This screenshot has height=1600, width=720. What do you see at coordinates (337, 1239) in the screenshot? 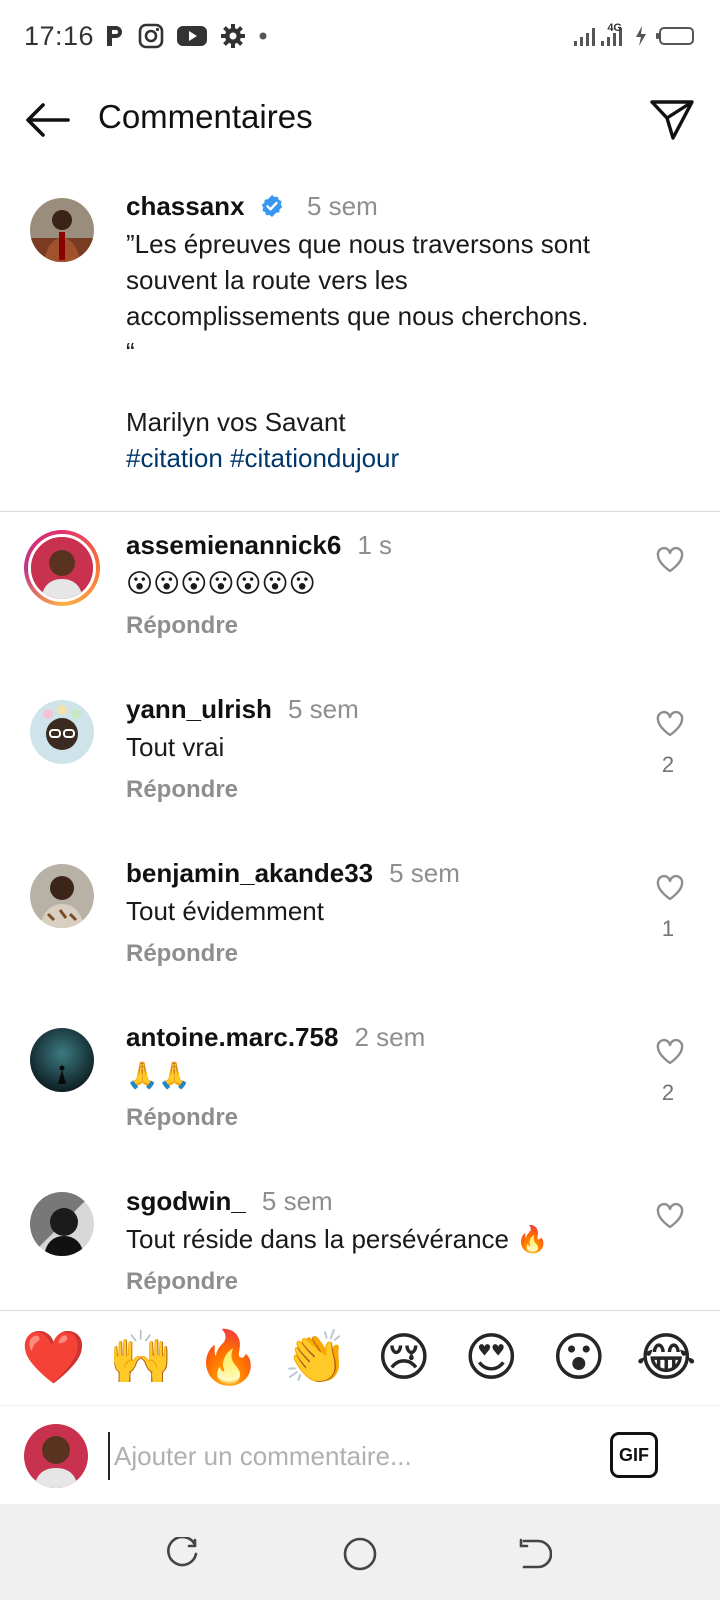
I see `comment-text: Tout réside dans la persévérance 🔥` at bounding box center [337, 1239].